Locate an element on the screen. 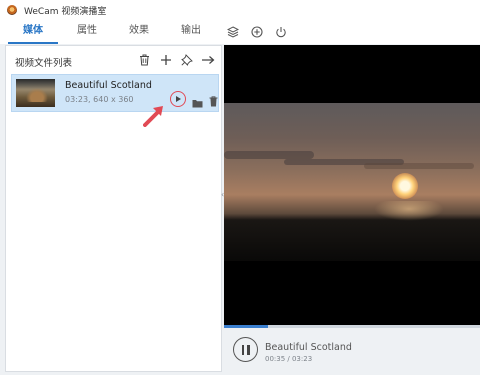 The image size is (480, 375). layers-icon is located at coordinates (233, 32).